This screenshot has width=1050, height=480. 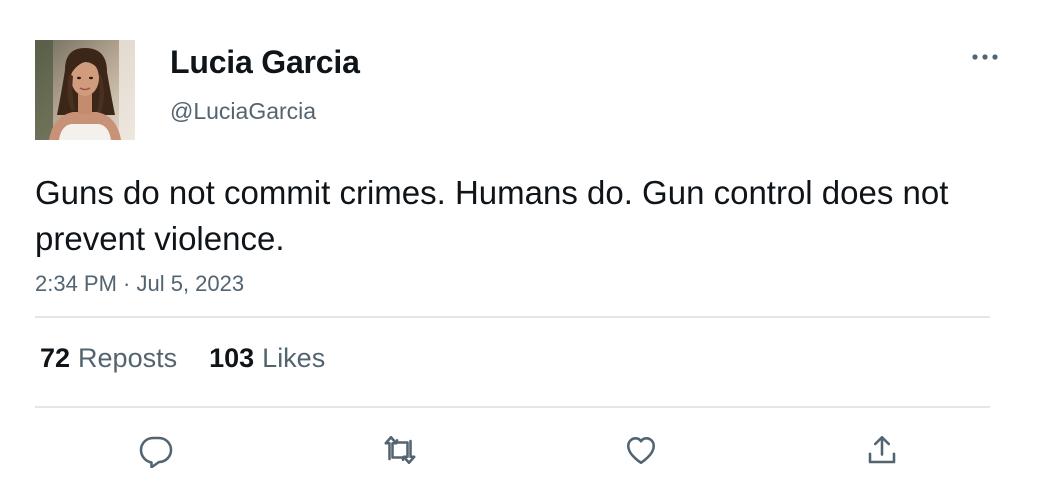 I want to click on more-horizontal-icon, so click(x=985, y=57).